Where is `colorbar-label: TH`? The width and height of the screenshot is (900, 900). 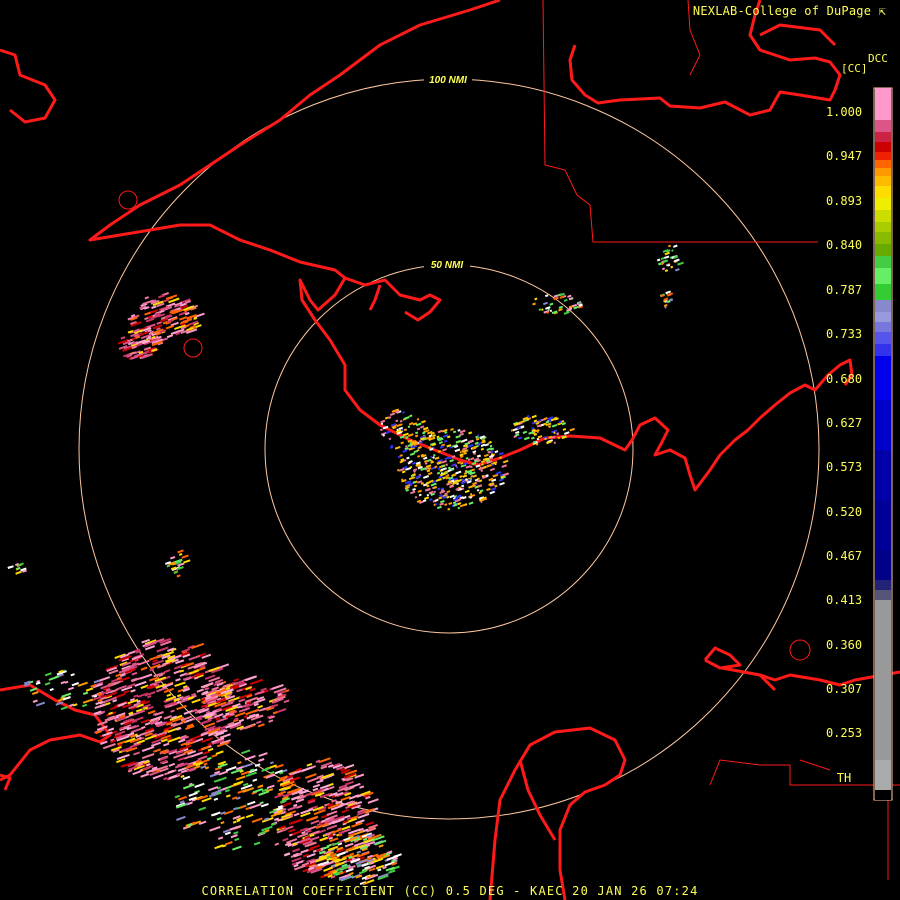
colorbar-label: TH is located at coordinates (844, 778).